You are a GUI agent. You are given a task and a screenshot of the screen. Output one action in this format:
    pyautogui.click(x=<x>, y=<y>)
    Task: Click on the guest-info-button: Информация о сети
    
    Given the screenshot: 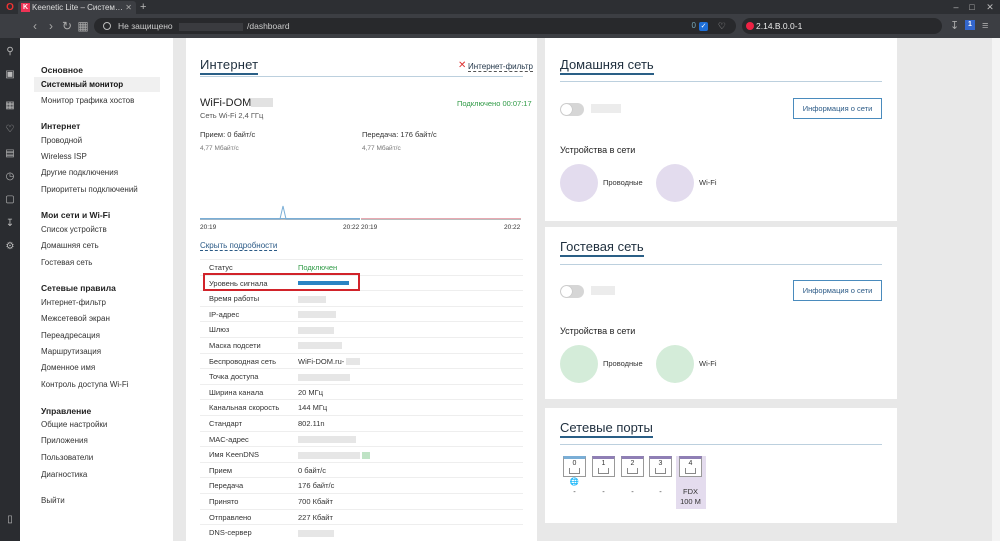 What is the action you would take?
    pyautogui.click(x=837, y=290)
    